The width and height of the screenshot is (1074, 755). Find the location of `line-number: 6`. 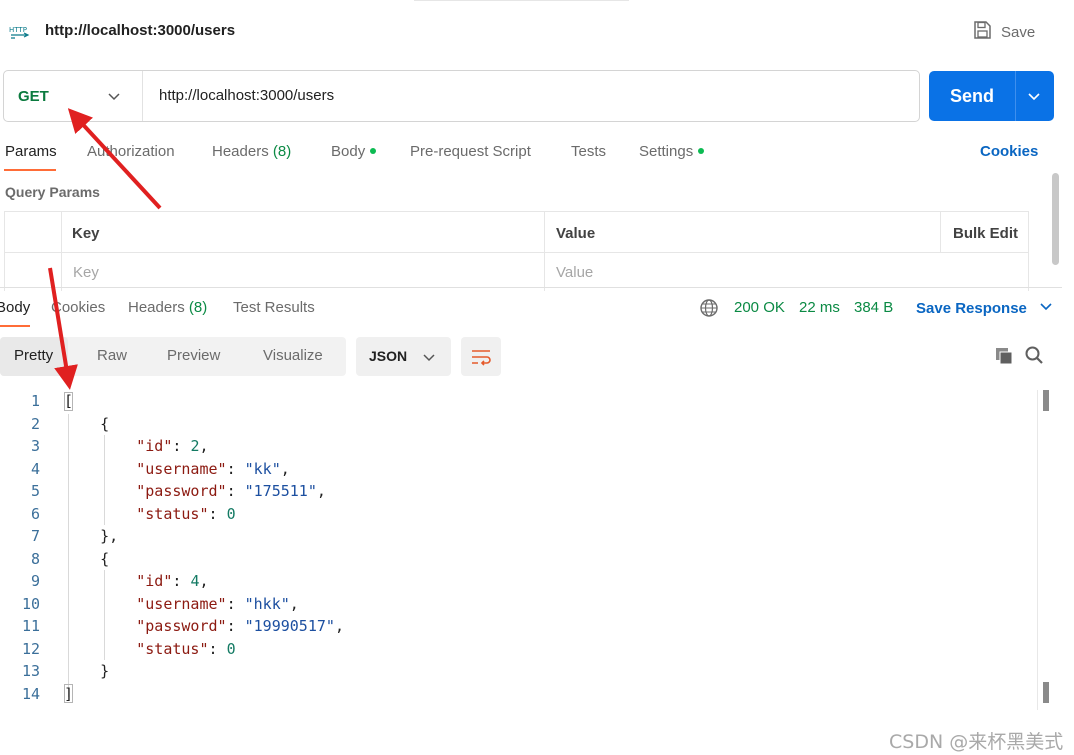

line-number: 6 is located at coordinates (35, 514).